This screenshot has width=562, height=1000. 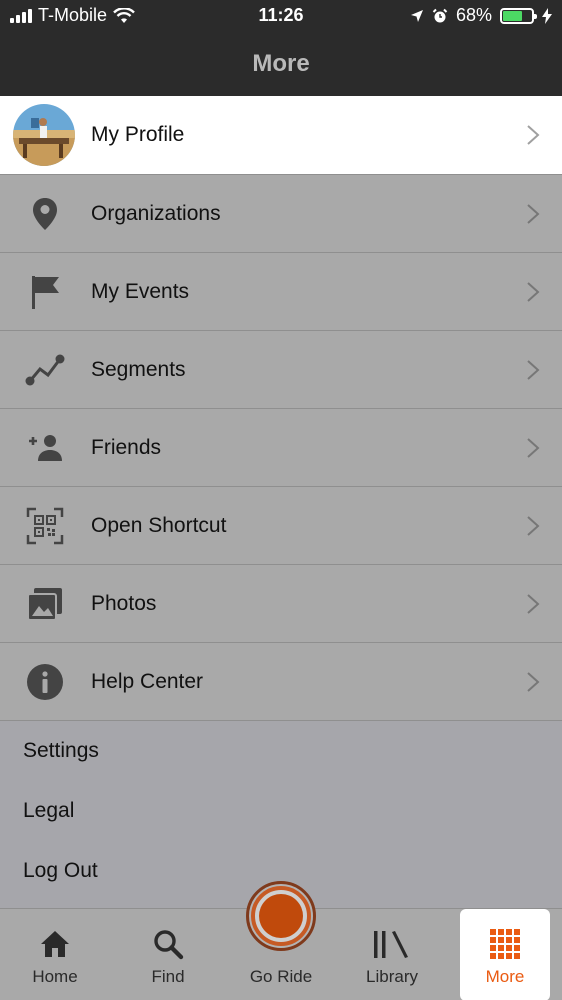 What do you see at coordinates (505, 976) in the screenshot?
I see `tab-more-label: More` at bounding box center [505, 976].